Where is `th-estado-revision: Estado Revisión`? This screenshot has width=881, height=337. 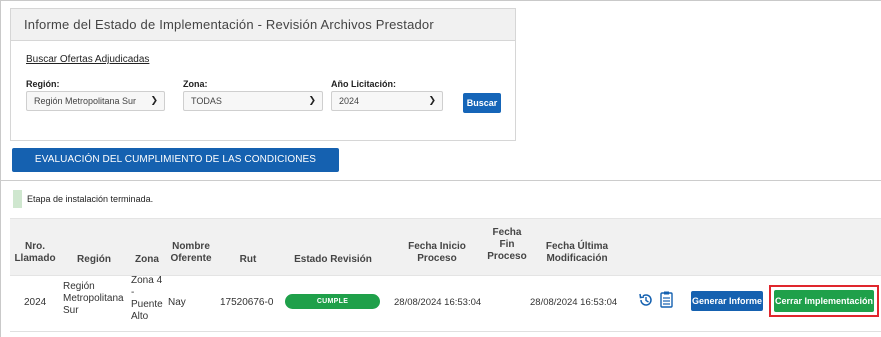 th-estado-revision: Estado Revisión is located at coordinates (333, 260).